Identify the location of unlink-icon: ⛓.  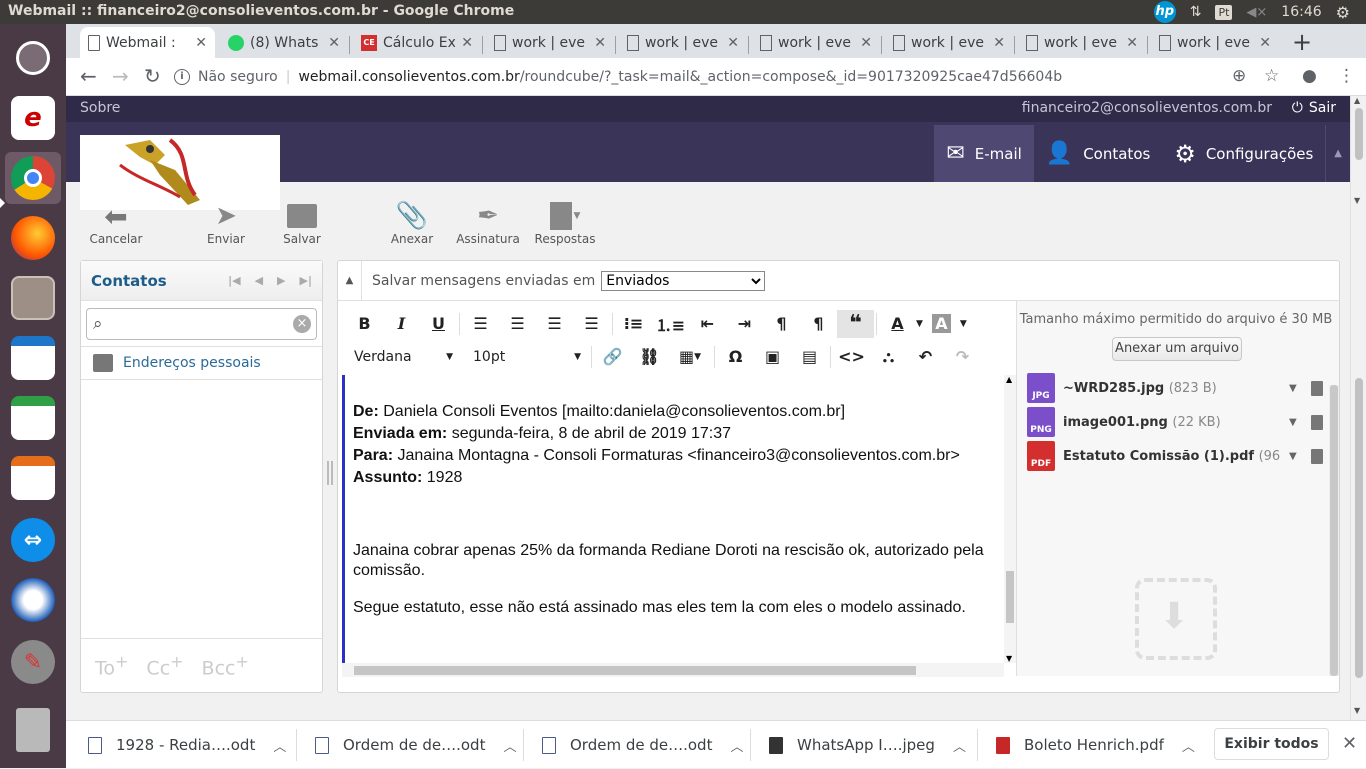
(649, 357).